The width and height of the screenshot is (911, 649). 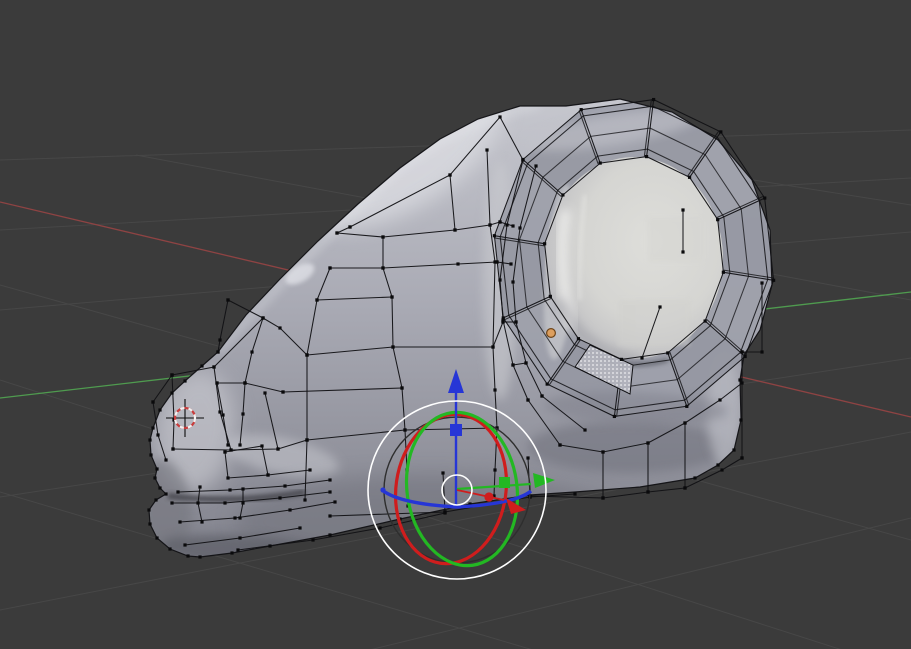 What do you see at coordinates (489, 497) in the screenshot?
I see `gizmo-scale-x-handle` at bounding box center [489, 497].